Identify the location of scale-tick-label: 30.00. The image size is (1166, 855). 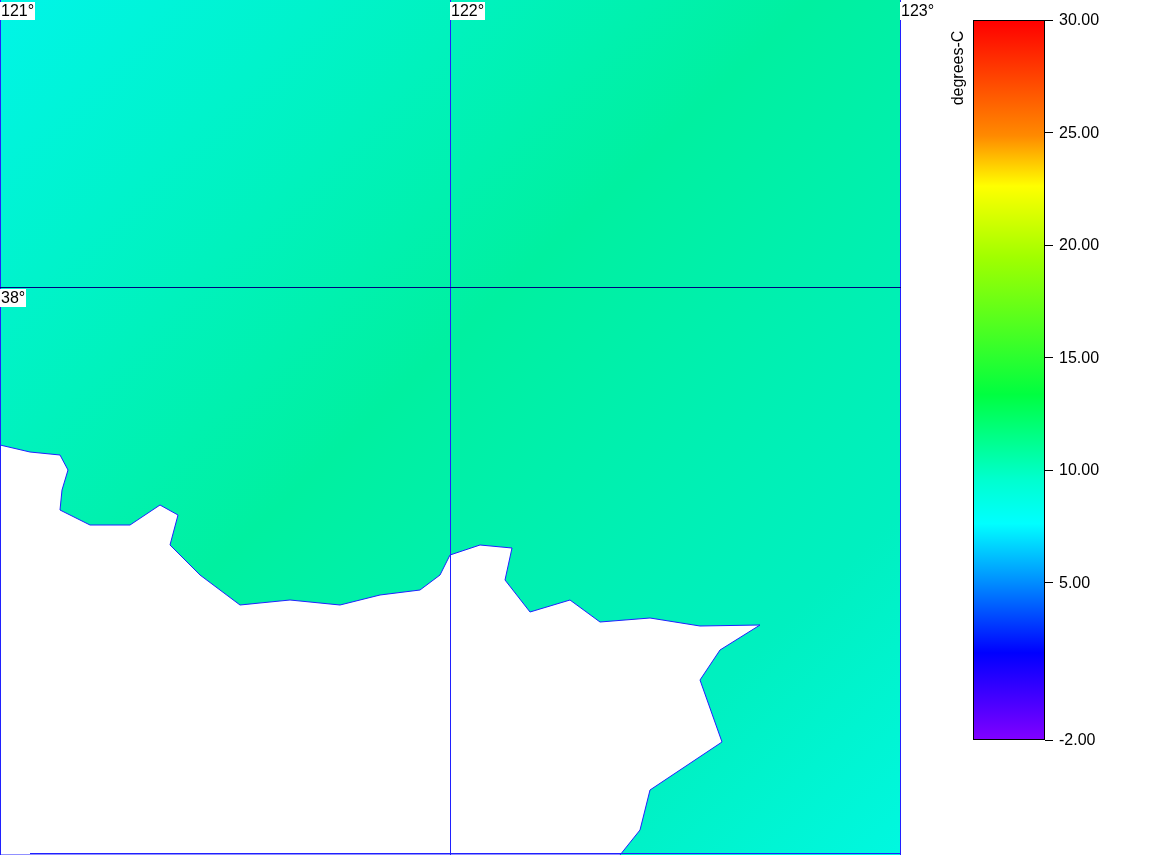
(1072, 20).